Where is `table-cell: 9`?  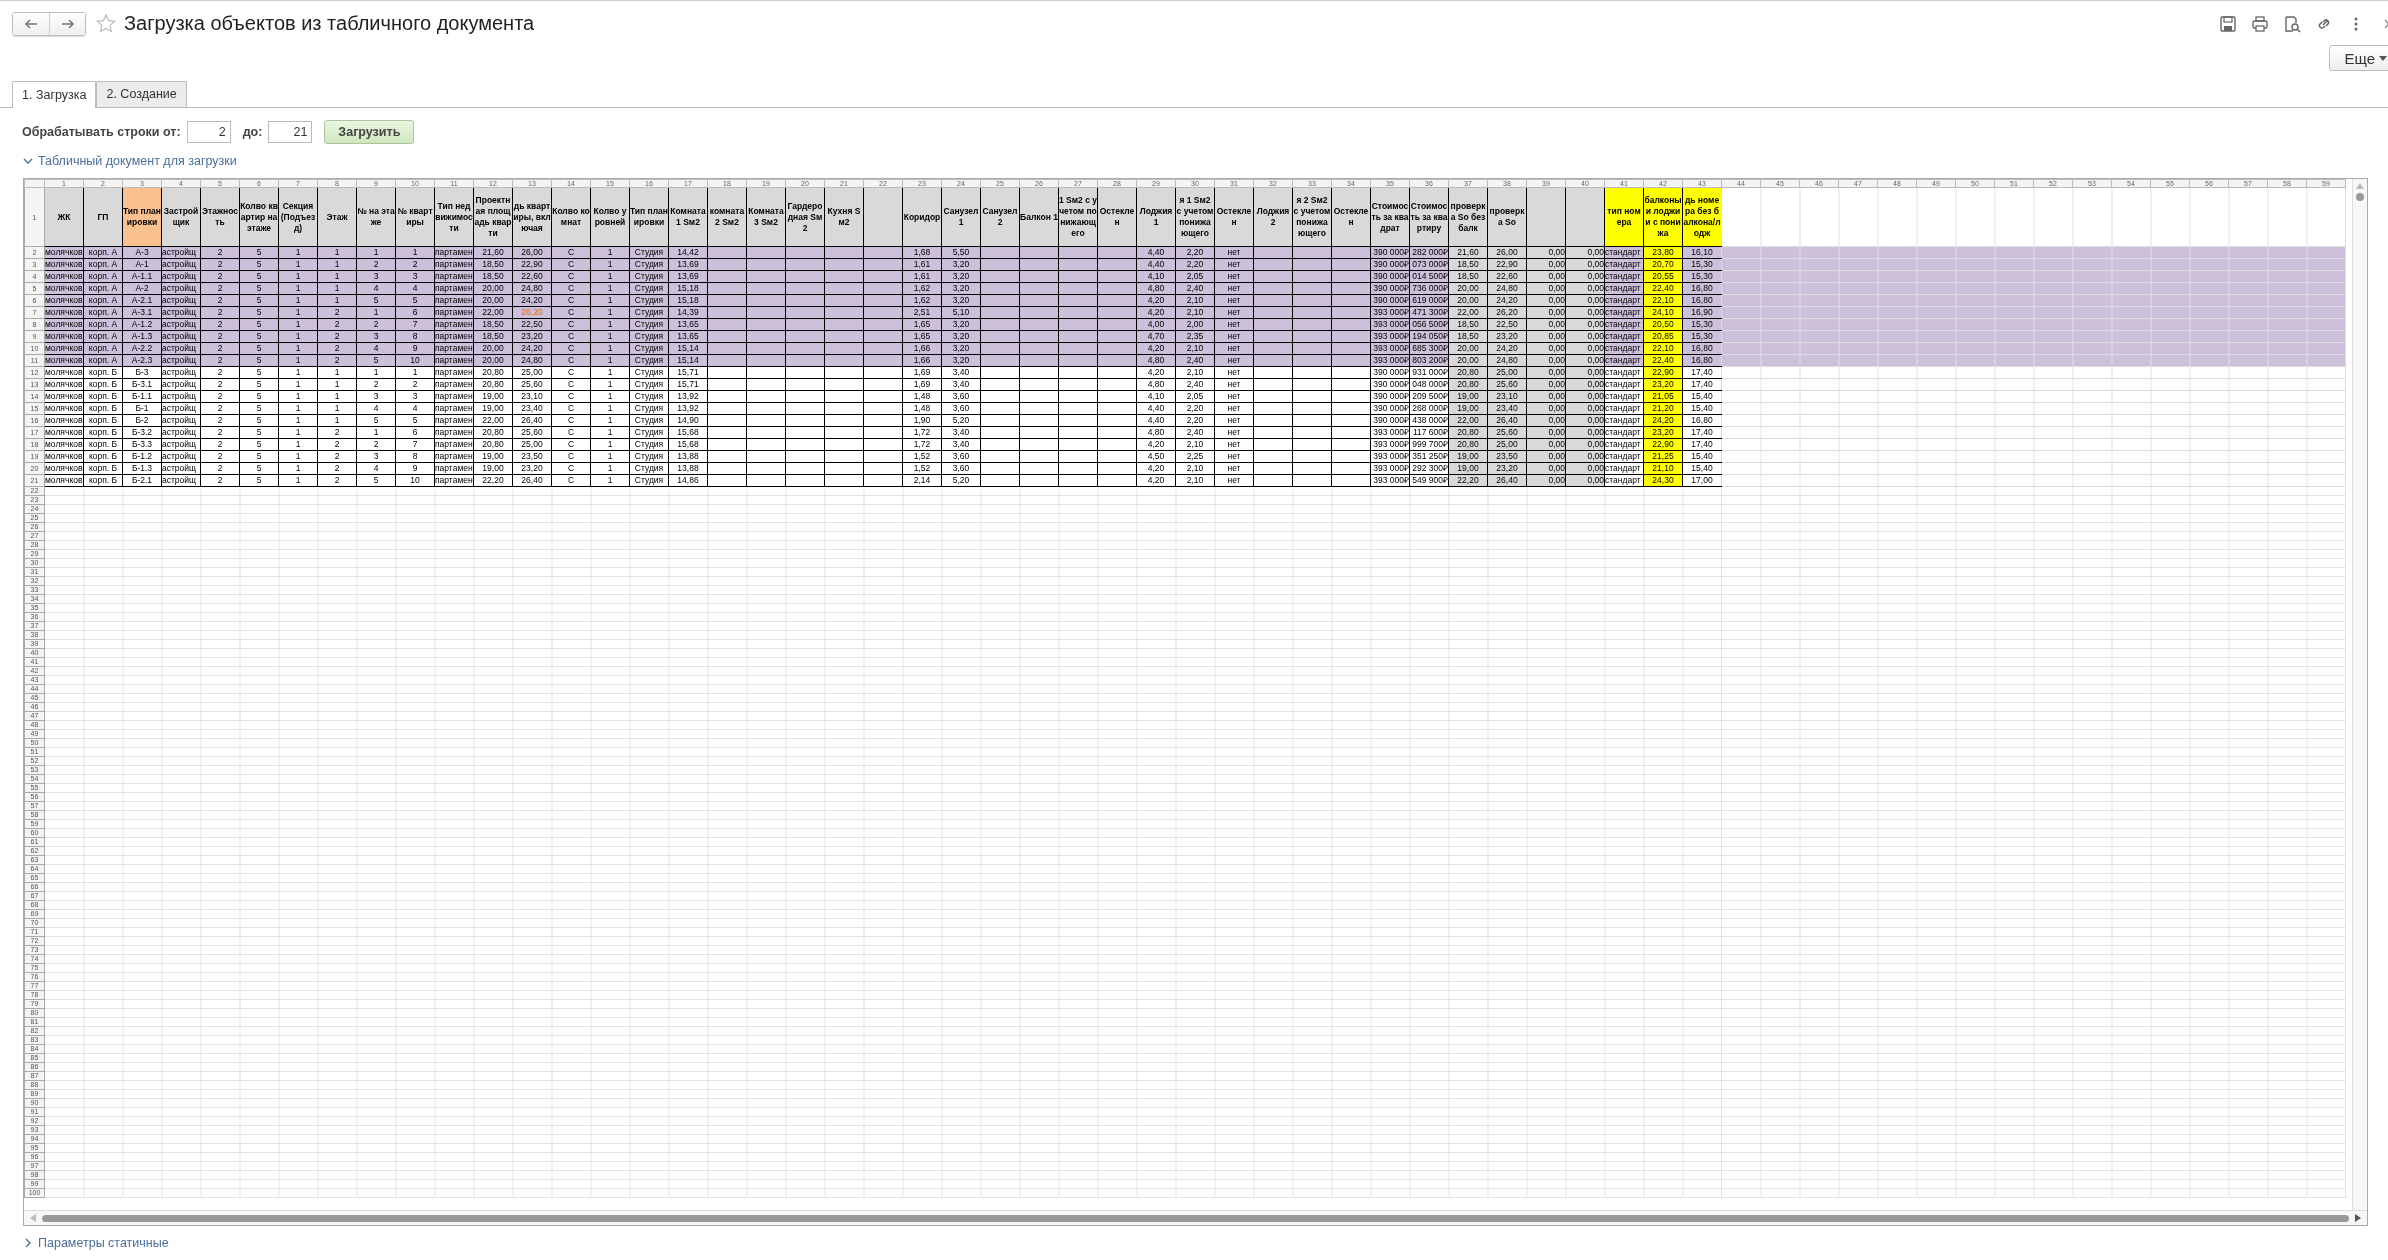 table-cell: 9 is located at coordinates (415, 468).